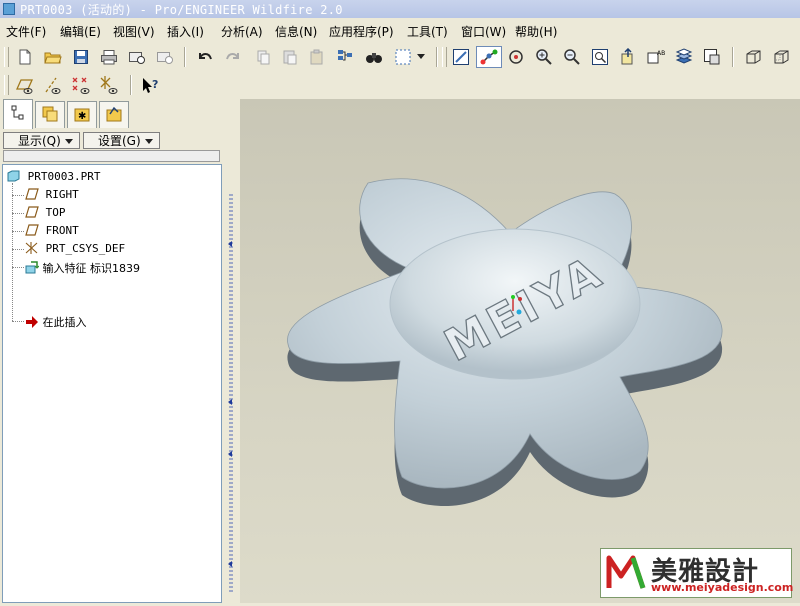 This screenshot has width=800, height=606. Describe the element at coordinates (290, 57) in the screenshot. I see `copy-icon` at that location.